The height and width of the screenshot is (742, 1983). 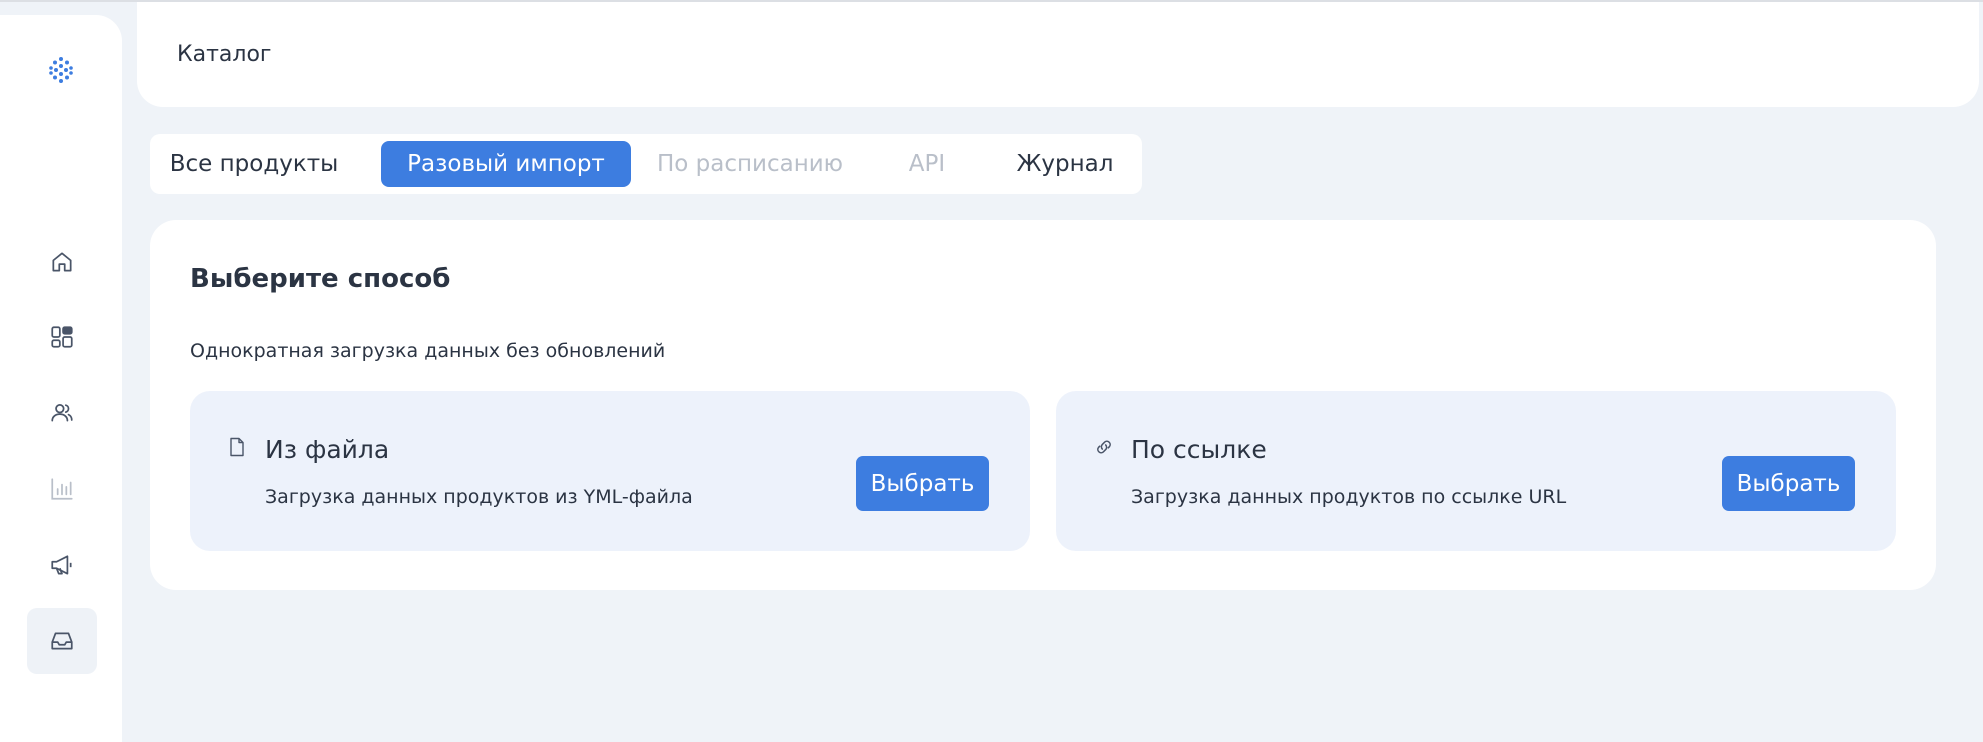 I want to click on sidebar, so click(x=61, y=378).